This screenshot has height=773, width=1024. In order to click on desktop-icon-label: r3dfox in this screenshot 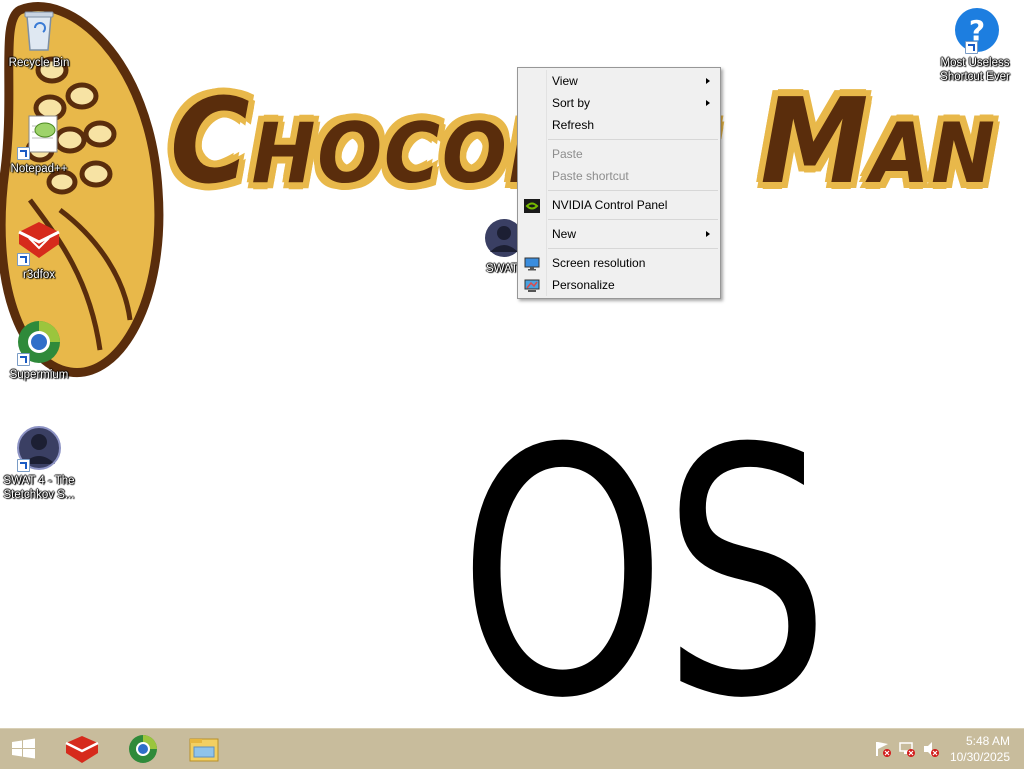, I will do `click(39, 275)`.